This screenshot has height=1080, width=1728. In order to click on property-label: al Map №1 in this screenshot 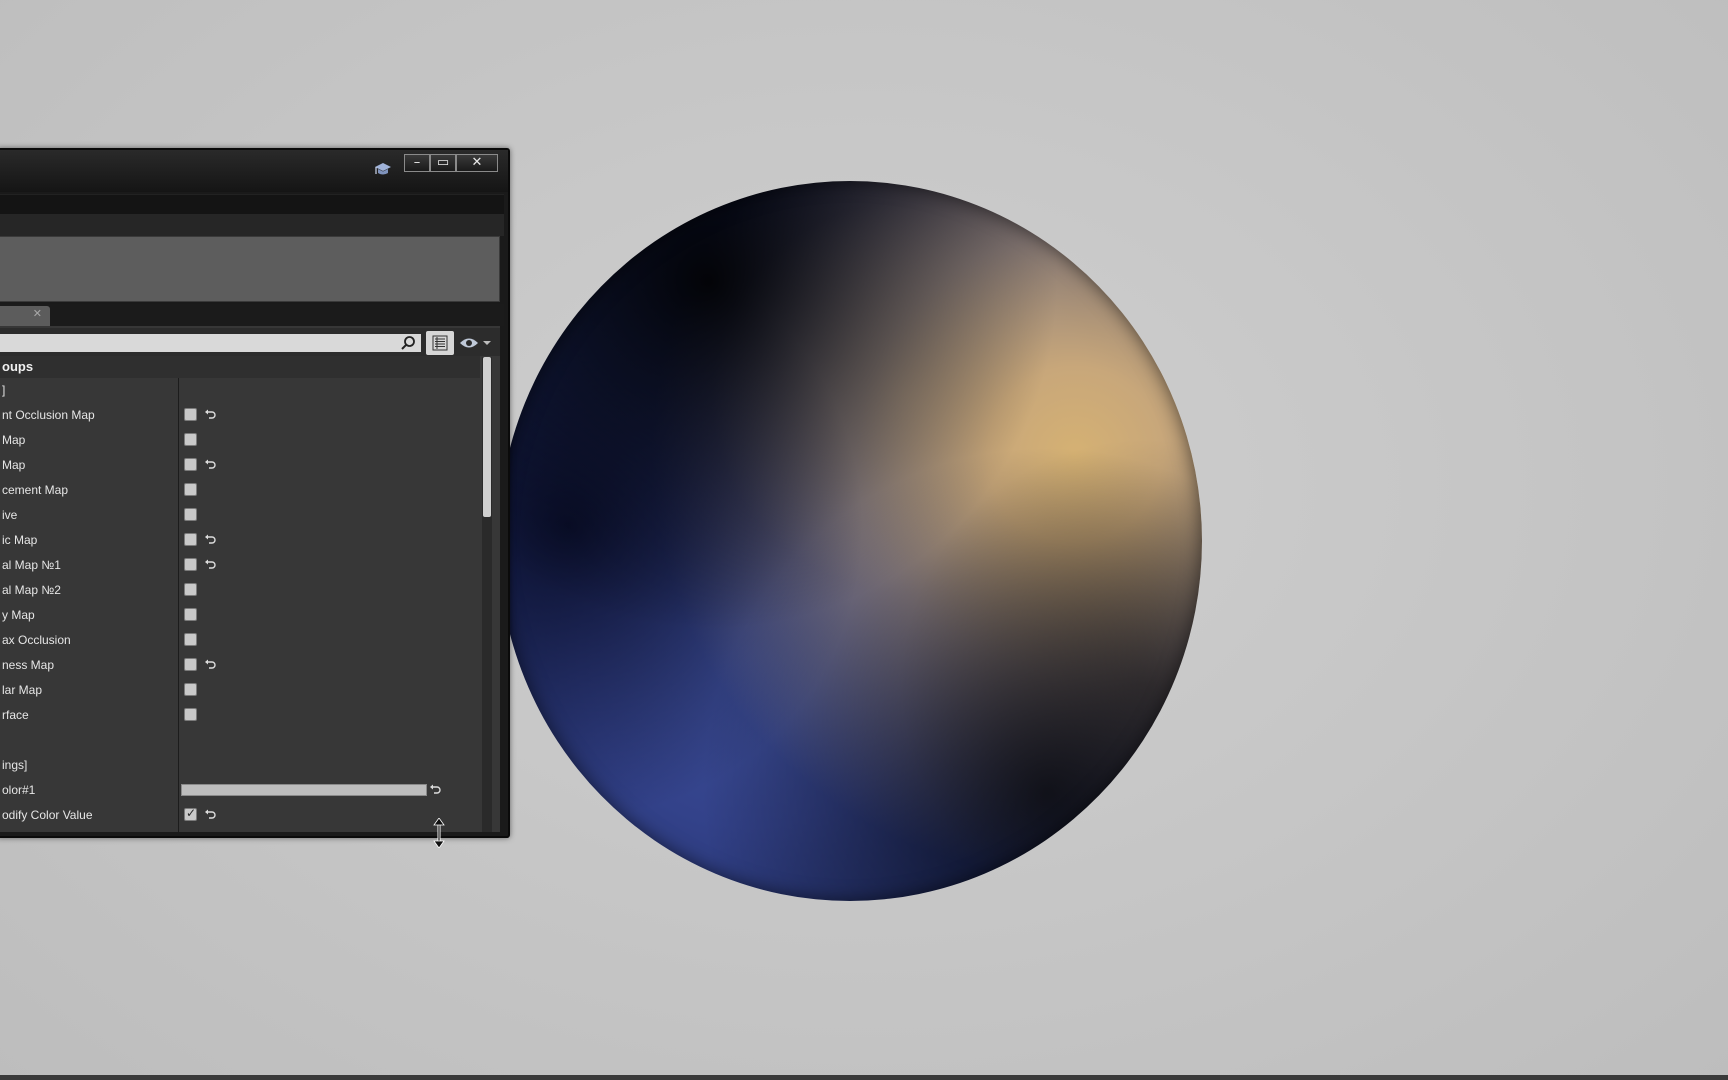, I will do `click(31, 565)`.